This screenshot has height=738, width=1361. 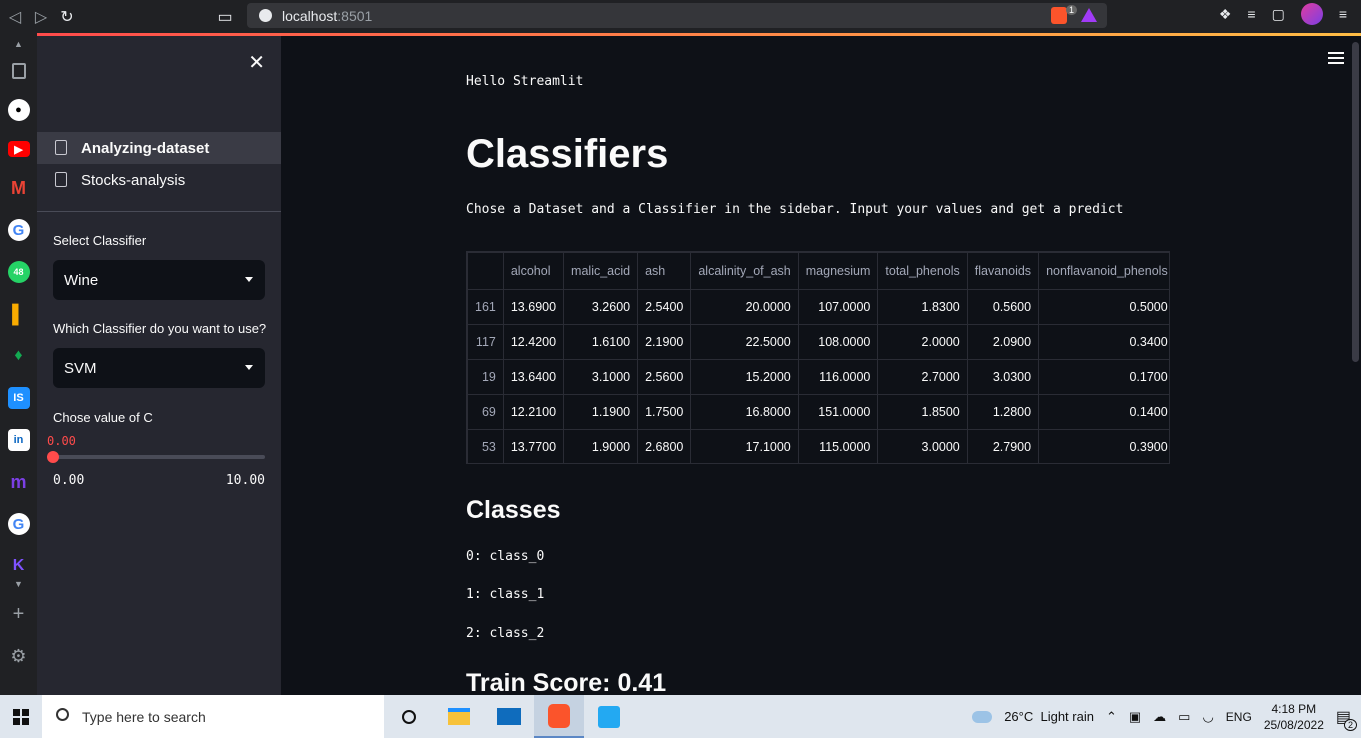 What do you see at coordinates (1343, 15) in the screenshot?
I see `browser-menu-icon: ≡` at bounding box center [1343, 15].